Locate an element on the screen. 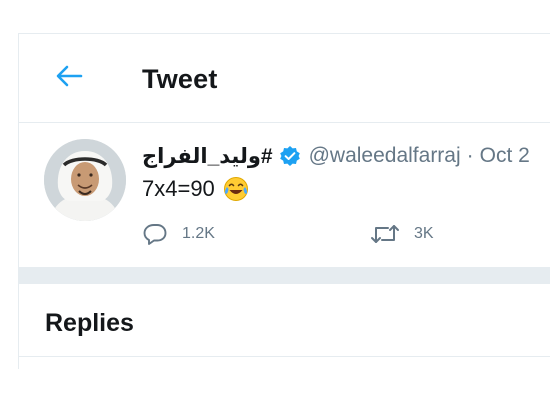  reply-count: 1.2K is located at coordinates (198, 233).